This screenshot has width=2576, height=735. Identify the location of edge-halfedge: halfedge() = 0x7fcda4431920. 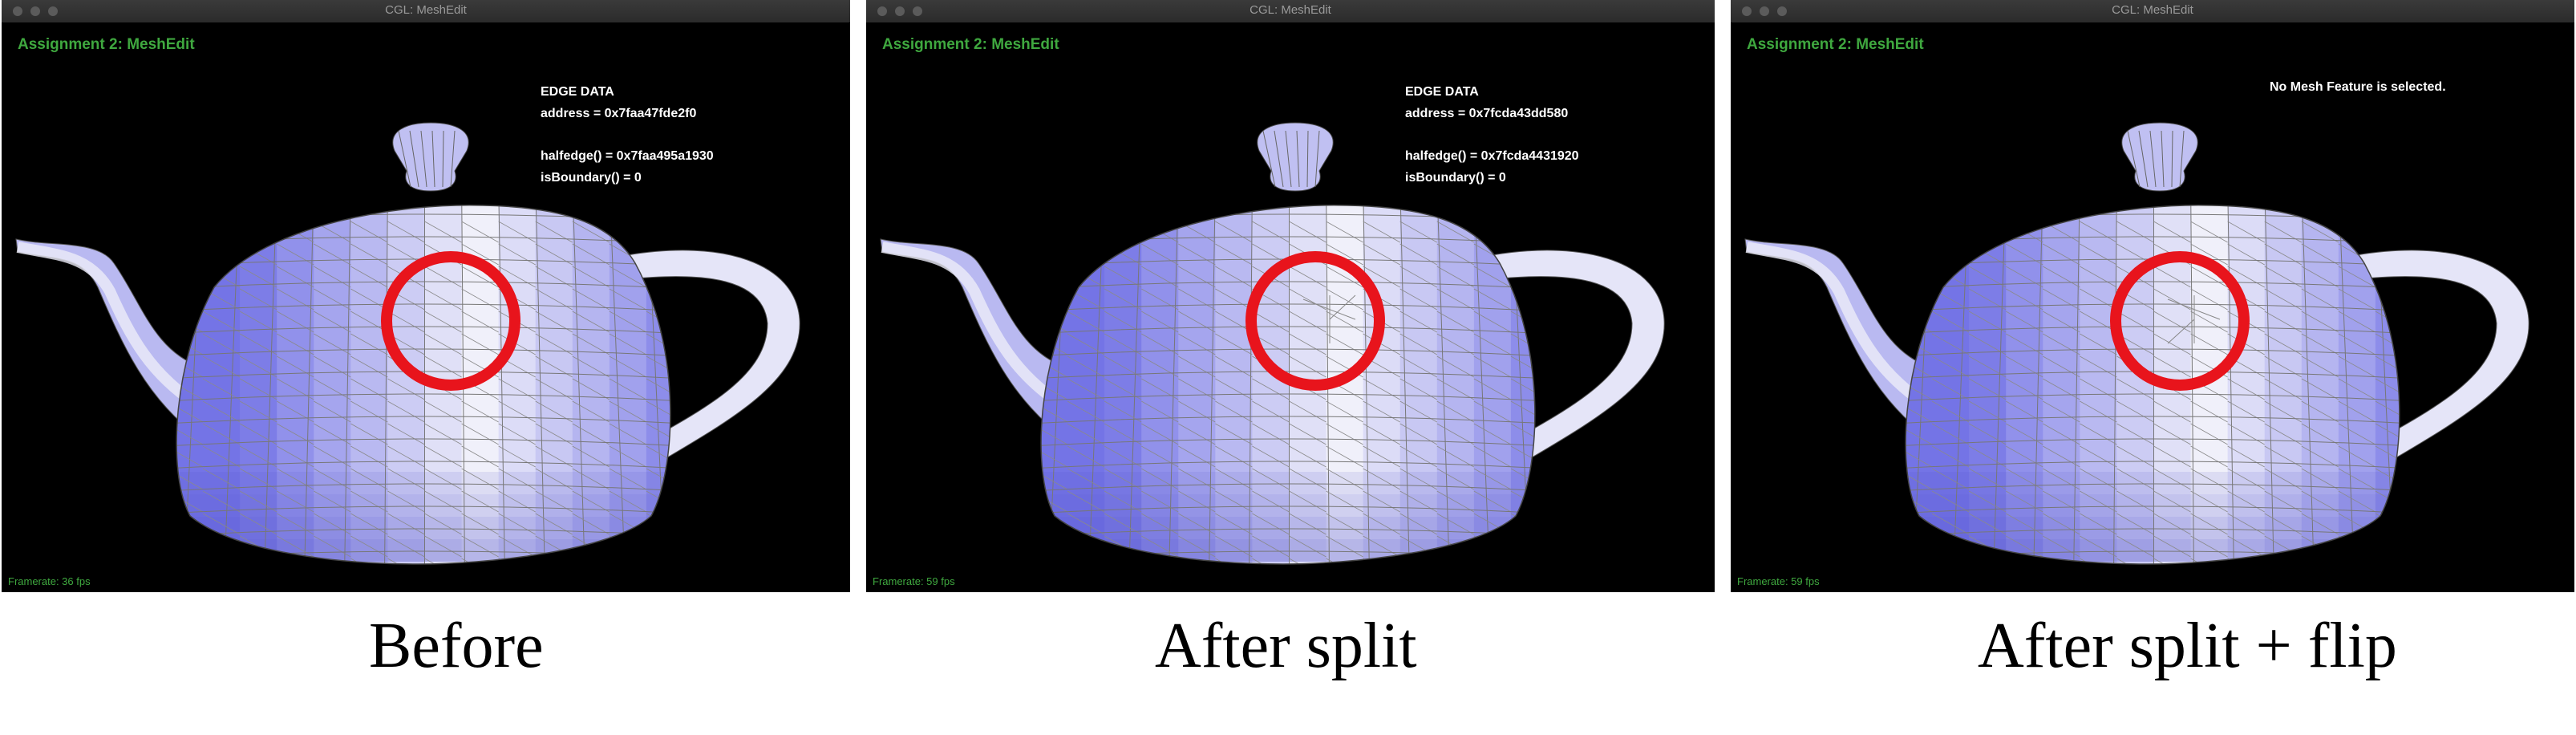
(1492, 156).